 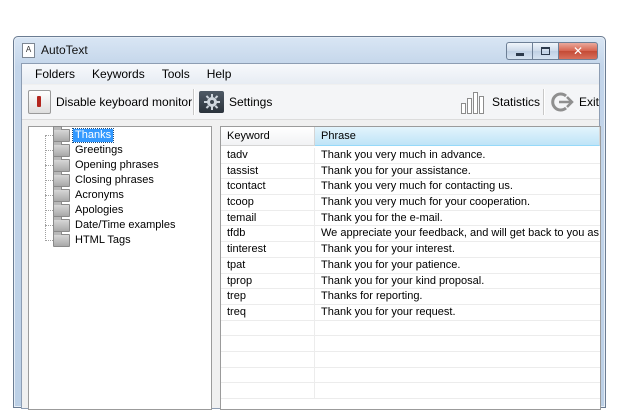 I want to click on statistics-button: Statistics, so click(x=499, y=102).